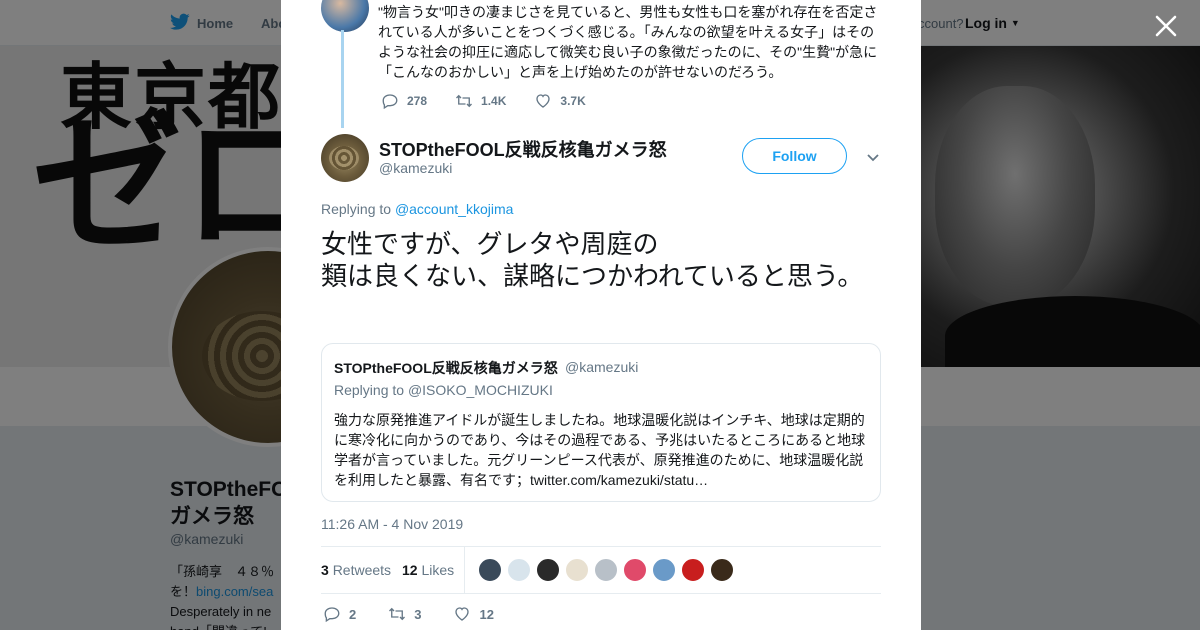 The image size is (1200, 630). Describe the element at coordinates (424, 614) in the screenshot. I see `tweet-actions: 2 3 12` at that location.